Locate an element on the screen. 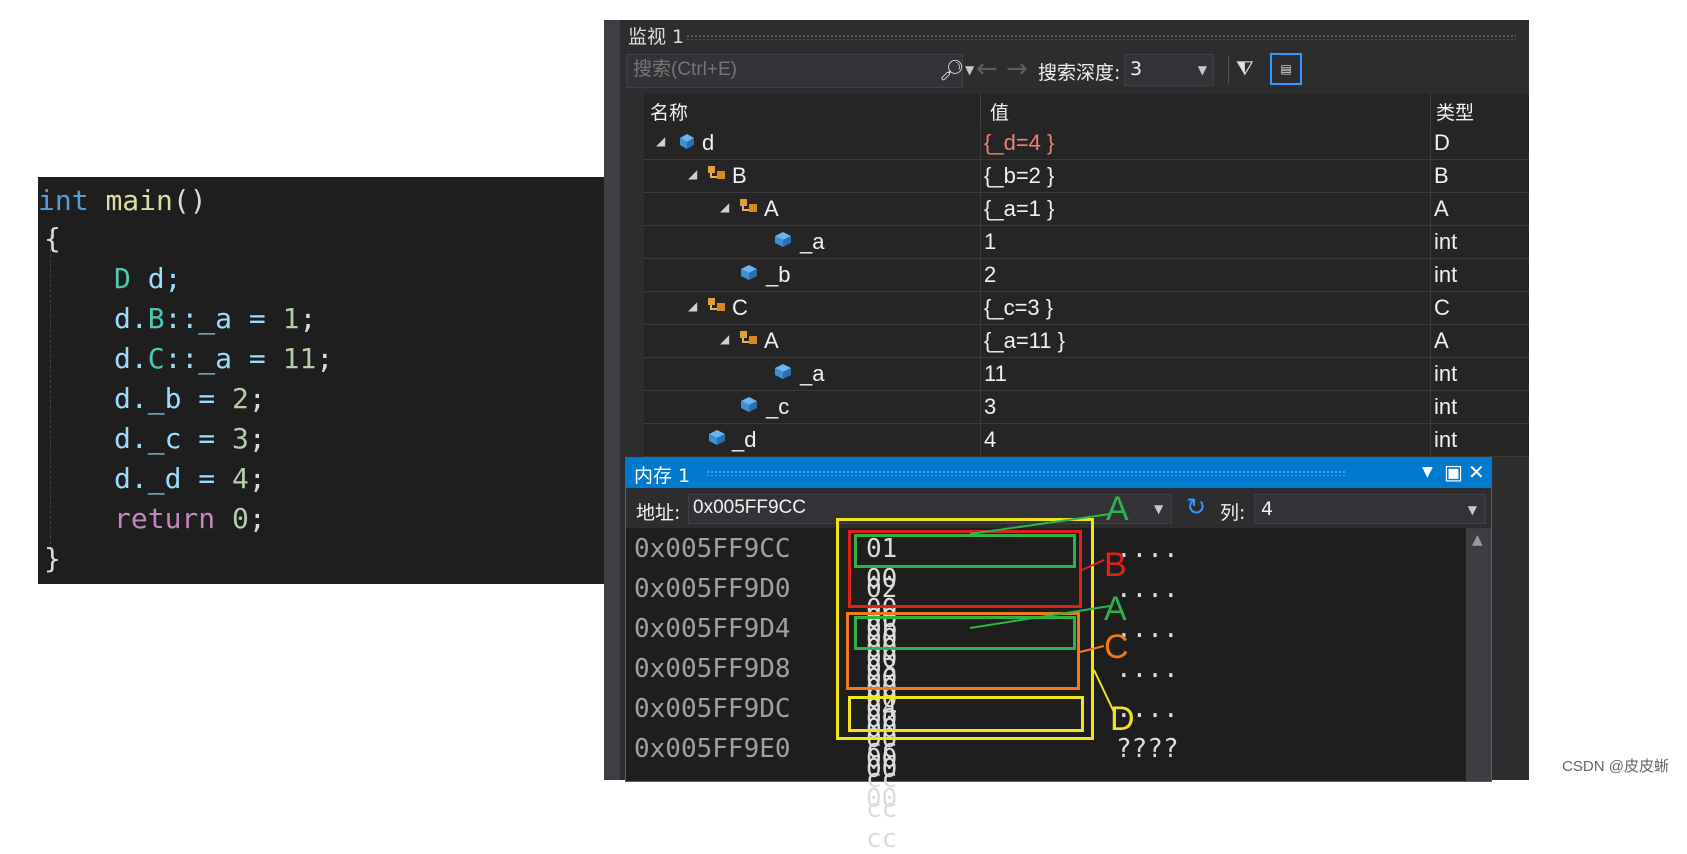  back-arrow-icon: ← is located at coordinates (987, 69).